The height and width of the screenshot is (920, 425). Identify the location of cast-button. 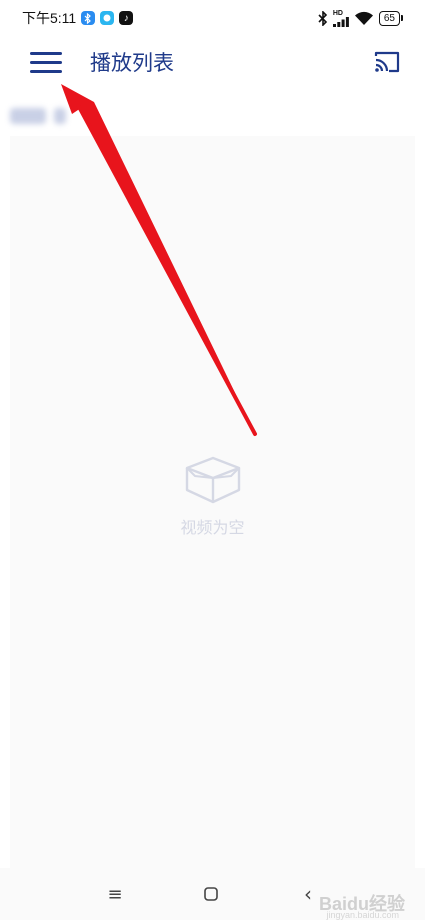
(387, 62).